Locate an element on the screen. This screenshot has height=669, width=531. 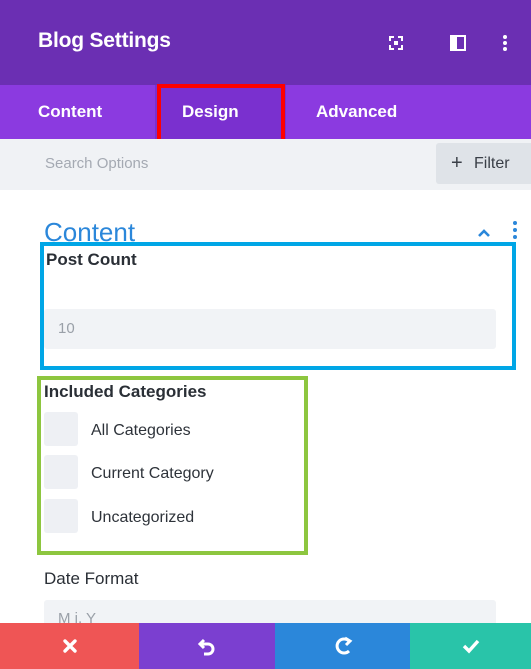
fullscreen-icon is located at coordinates (396, 43).